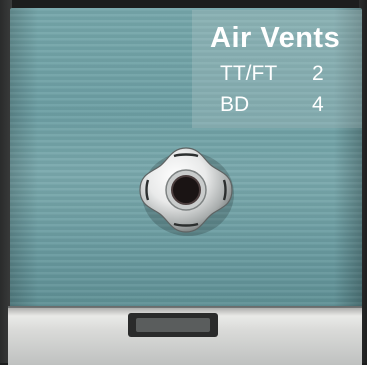  What do you see at coordinates (275, 38) in the screenshot?
I see `panel-title: Air Vents` at bounding box center [275, 38].